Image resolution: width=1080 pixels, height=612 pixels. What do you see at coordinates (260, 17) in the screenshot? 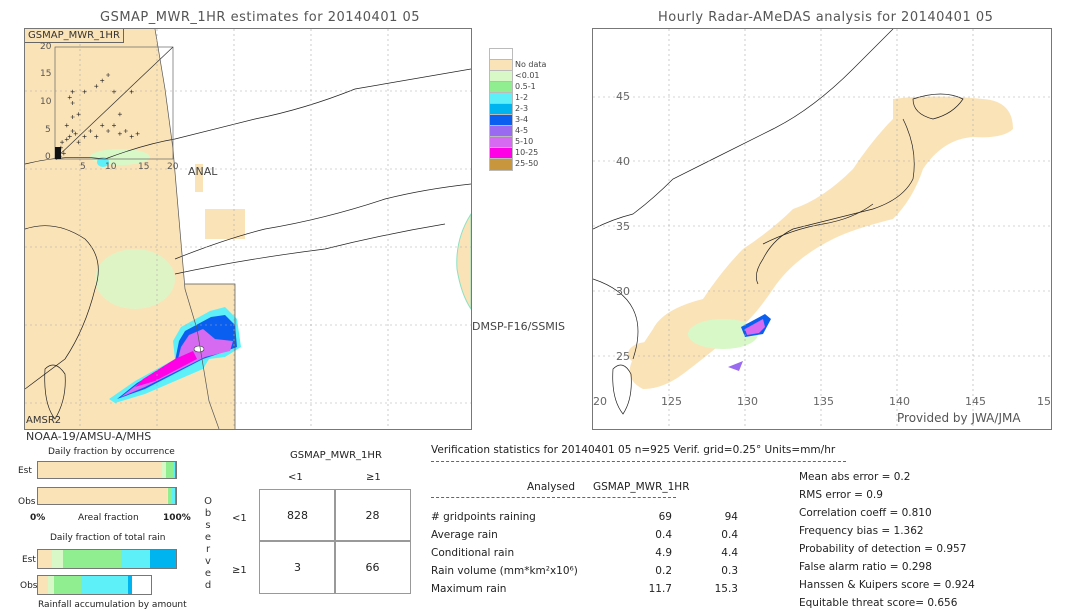
I see `left-map-title: GSMAP_MWR_1HR estimates for 20140401 05` at bounding box center [260, 17].